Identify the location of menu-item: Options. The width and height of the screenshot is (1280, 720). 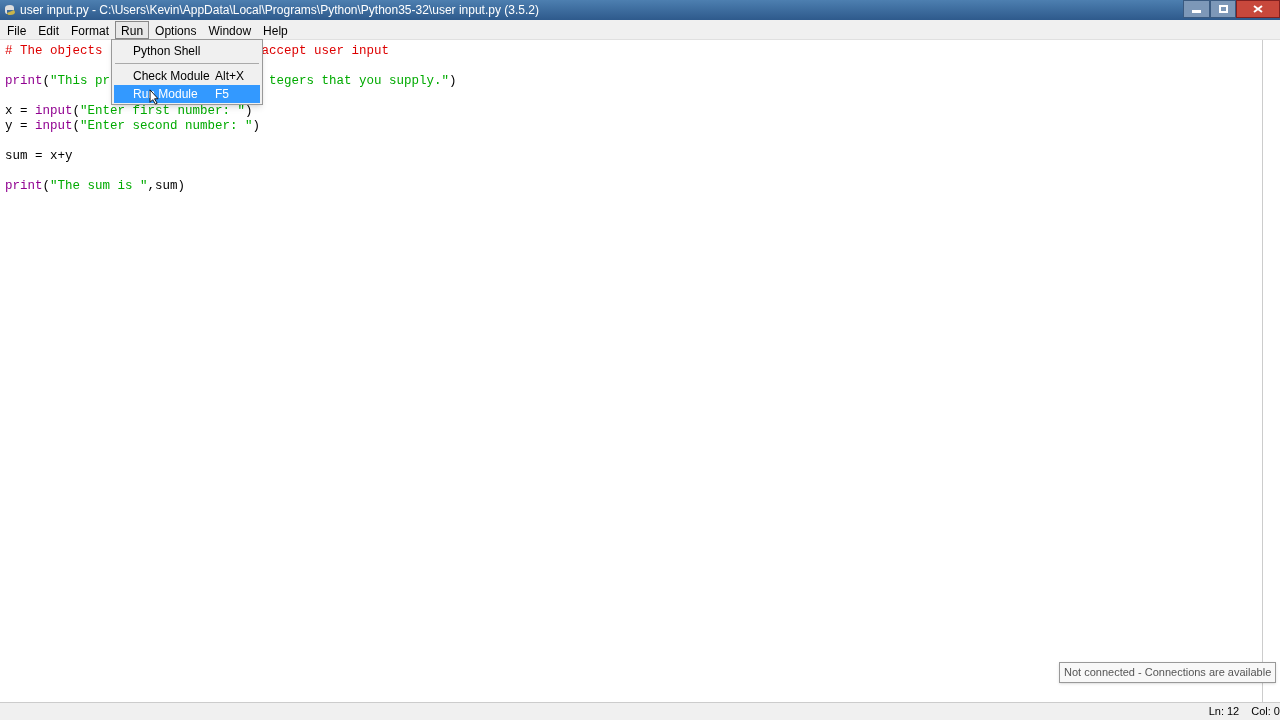
(176, 29).